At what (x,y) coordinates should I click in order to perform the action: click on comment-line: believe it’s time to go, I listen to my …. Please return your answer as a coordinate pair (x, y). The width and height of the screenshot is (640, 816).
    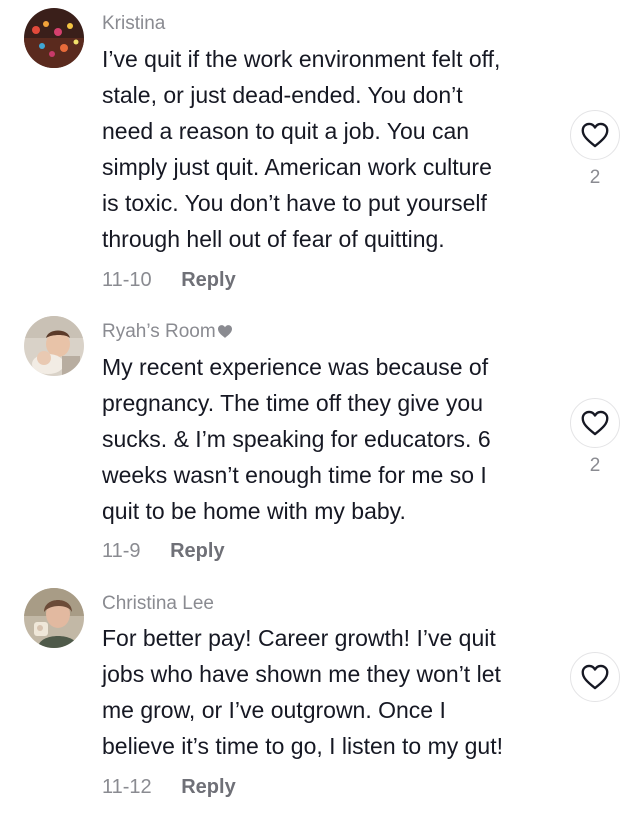
    Looking at the image, I should click on (302, 746).